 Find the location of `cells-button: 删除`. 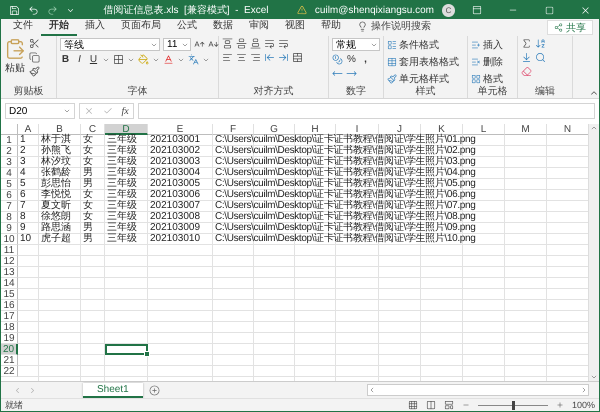

cells-button: 删除 is located at coordinates (487, 62).